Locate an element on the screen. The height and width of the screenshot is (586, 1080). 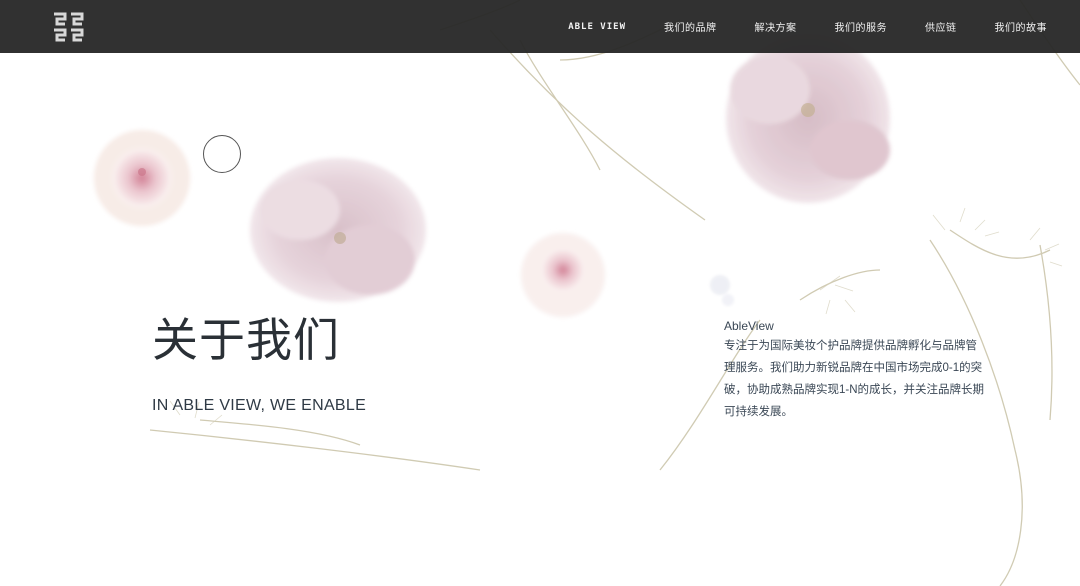
nav-item-our-services: 我们的服务 is located at coordinates (861, 26).